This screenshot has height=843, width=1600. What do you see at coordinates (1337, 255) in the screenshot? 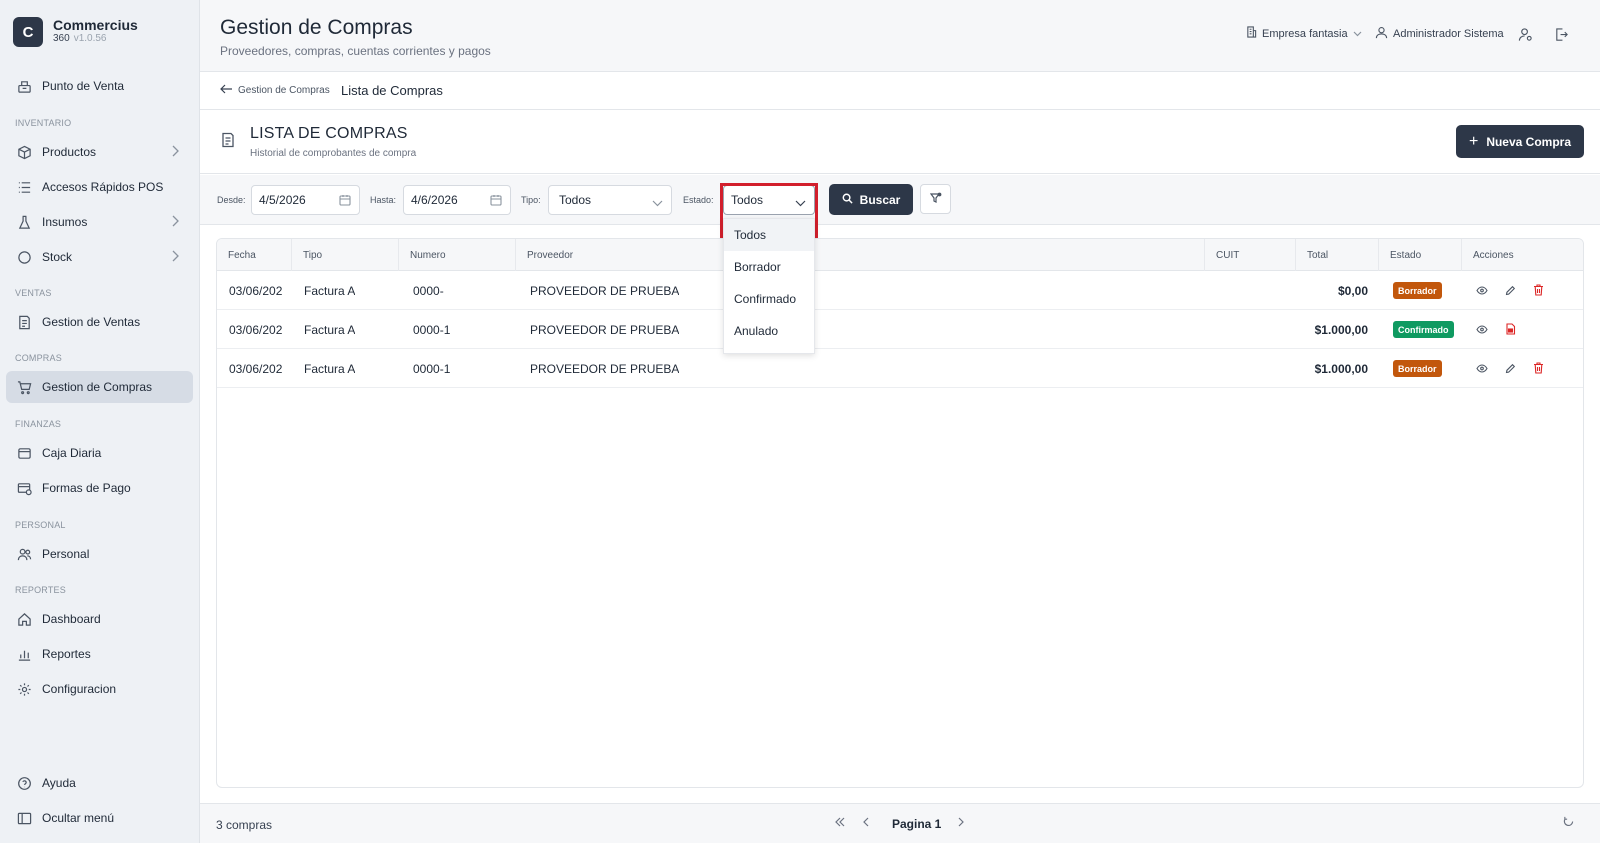
I see `column-header-total: Total` at bounding box center [1337, 255].